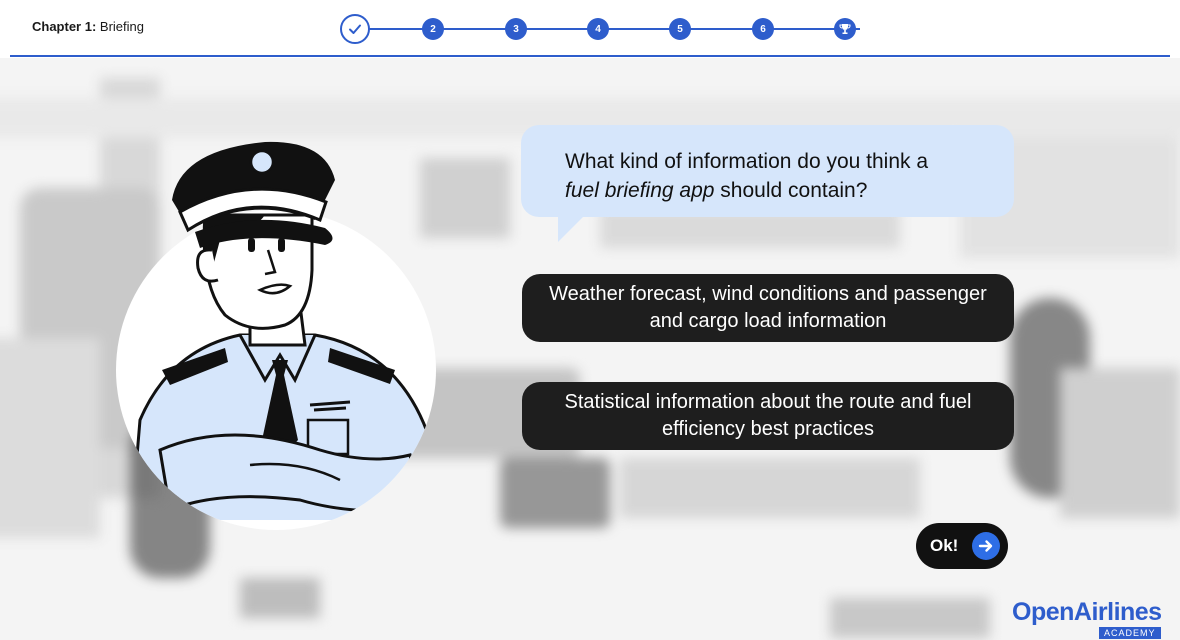 The height and width of the screenshot is (640, 1180). What do you see at coordinates (1087, 612) in the screenshot?
I see `logo-wordmark: OpenAirlines` at bounding box center [1087, 612].